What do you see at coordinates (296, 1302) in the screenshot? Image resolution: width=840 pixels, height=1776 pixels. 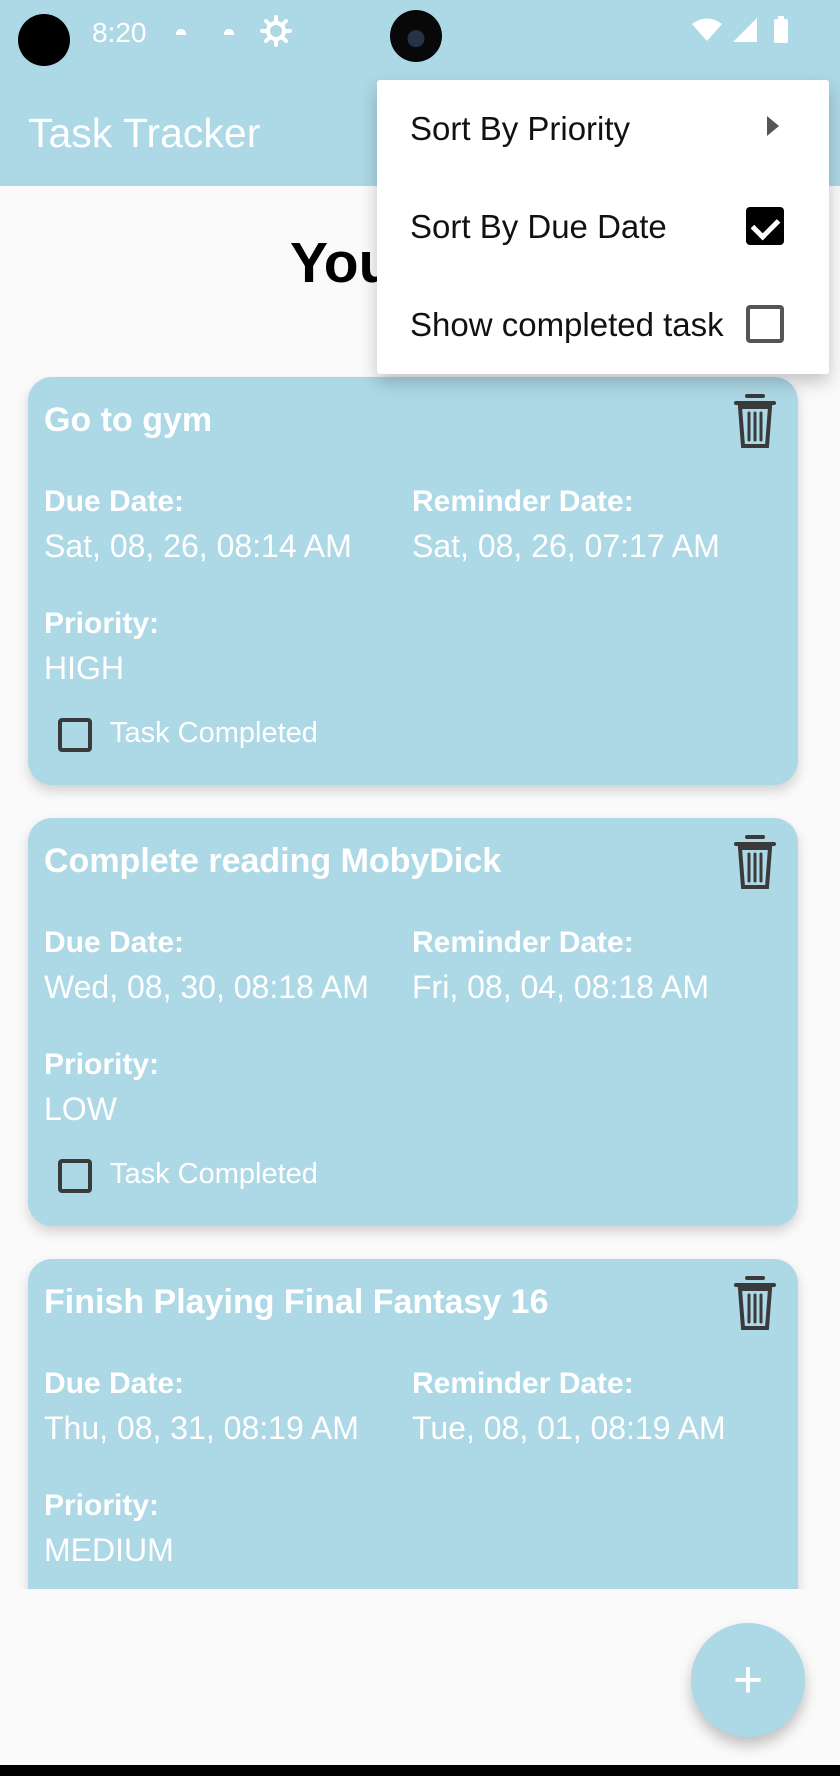 I see `task-title: Finish Playing Final Fantasy 16` at bounding box center [296, 1302].